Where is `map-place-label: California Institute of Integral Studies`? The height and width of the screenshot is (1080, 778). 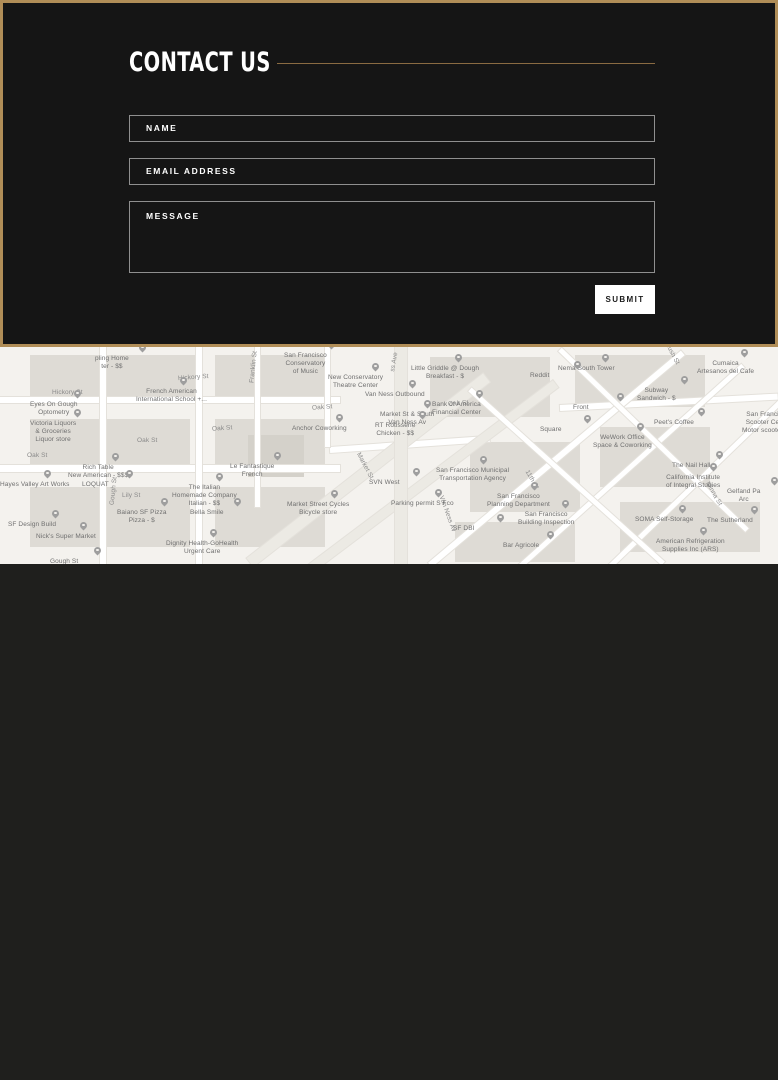
map-place-label: California Institute of Integral Studies is located at coordinates (693, 482).